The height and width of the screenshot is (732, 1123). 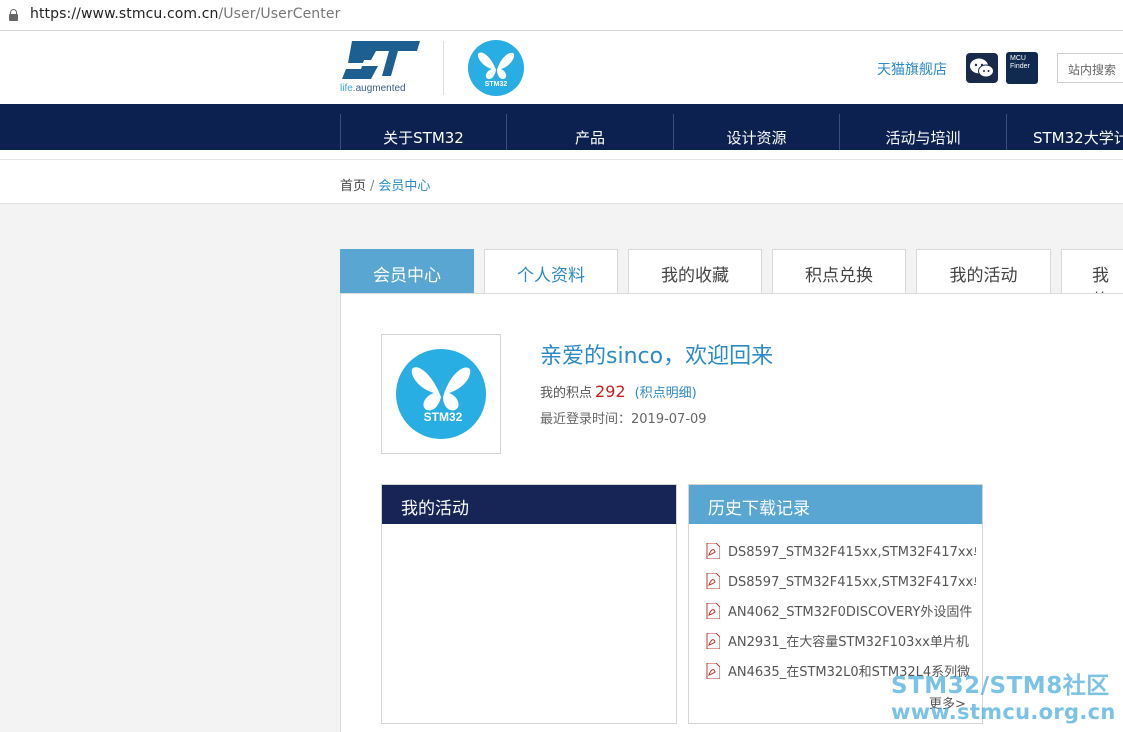 I want to click on tab-favorites: 我的收藏, so click(x=695, y=271).